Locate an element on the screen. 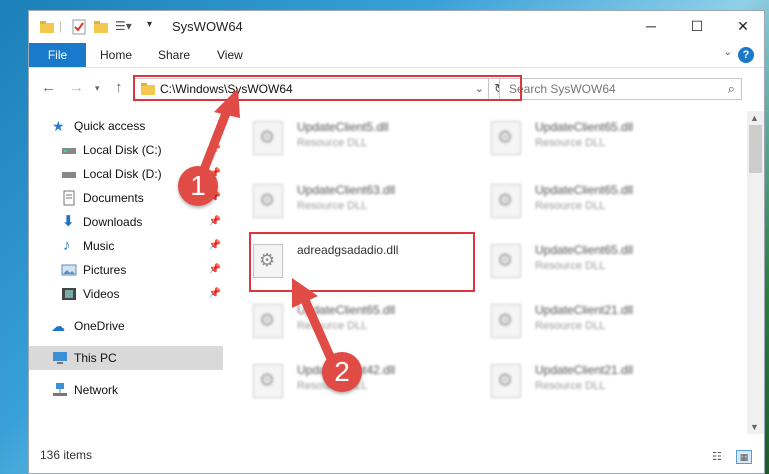 Image resolution: width=769 pixels, height=474 pixels. step-2-badge: 2 is located at coordinates (342, 372).